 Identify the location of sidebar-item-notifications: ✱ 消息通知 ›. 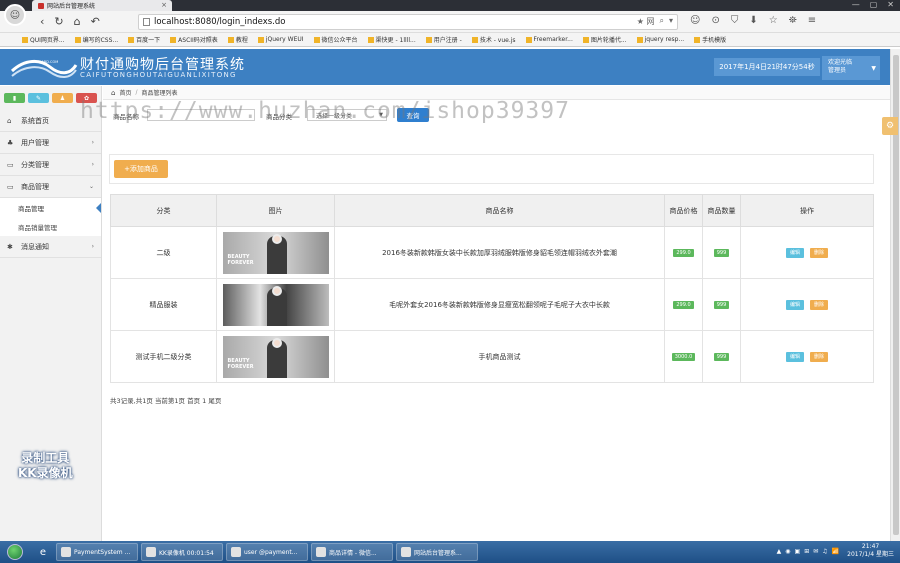
(50, 247).